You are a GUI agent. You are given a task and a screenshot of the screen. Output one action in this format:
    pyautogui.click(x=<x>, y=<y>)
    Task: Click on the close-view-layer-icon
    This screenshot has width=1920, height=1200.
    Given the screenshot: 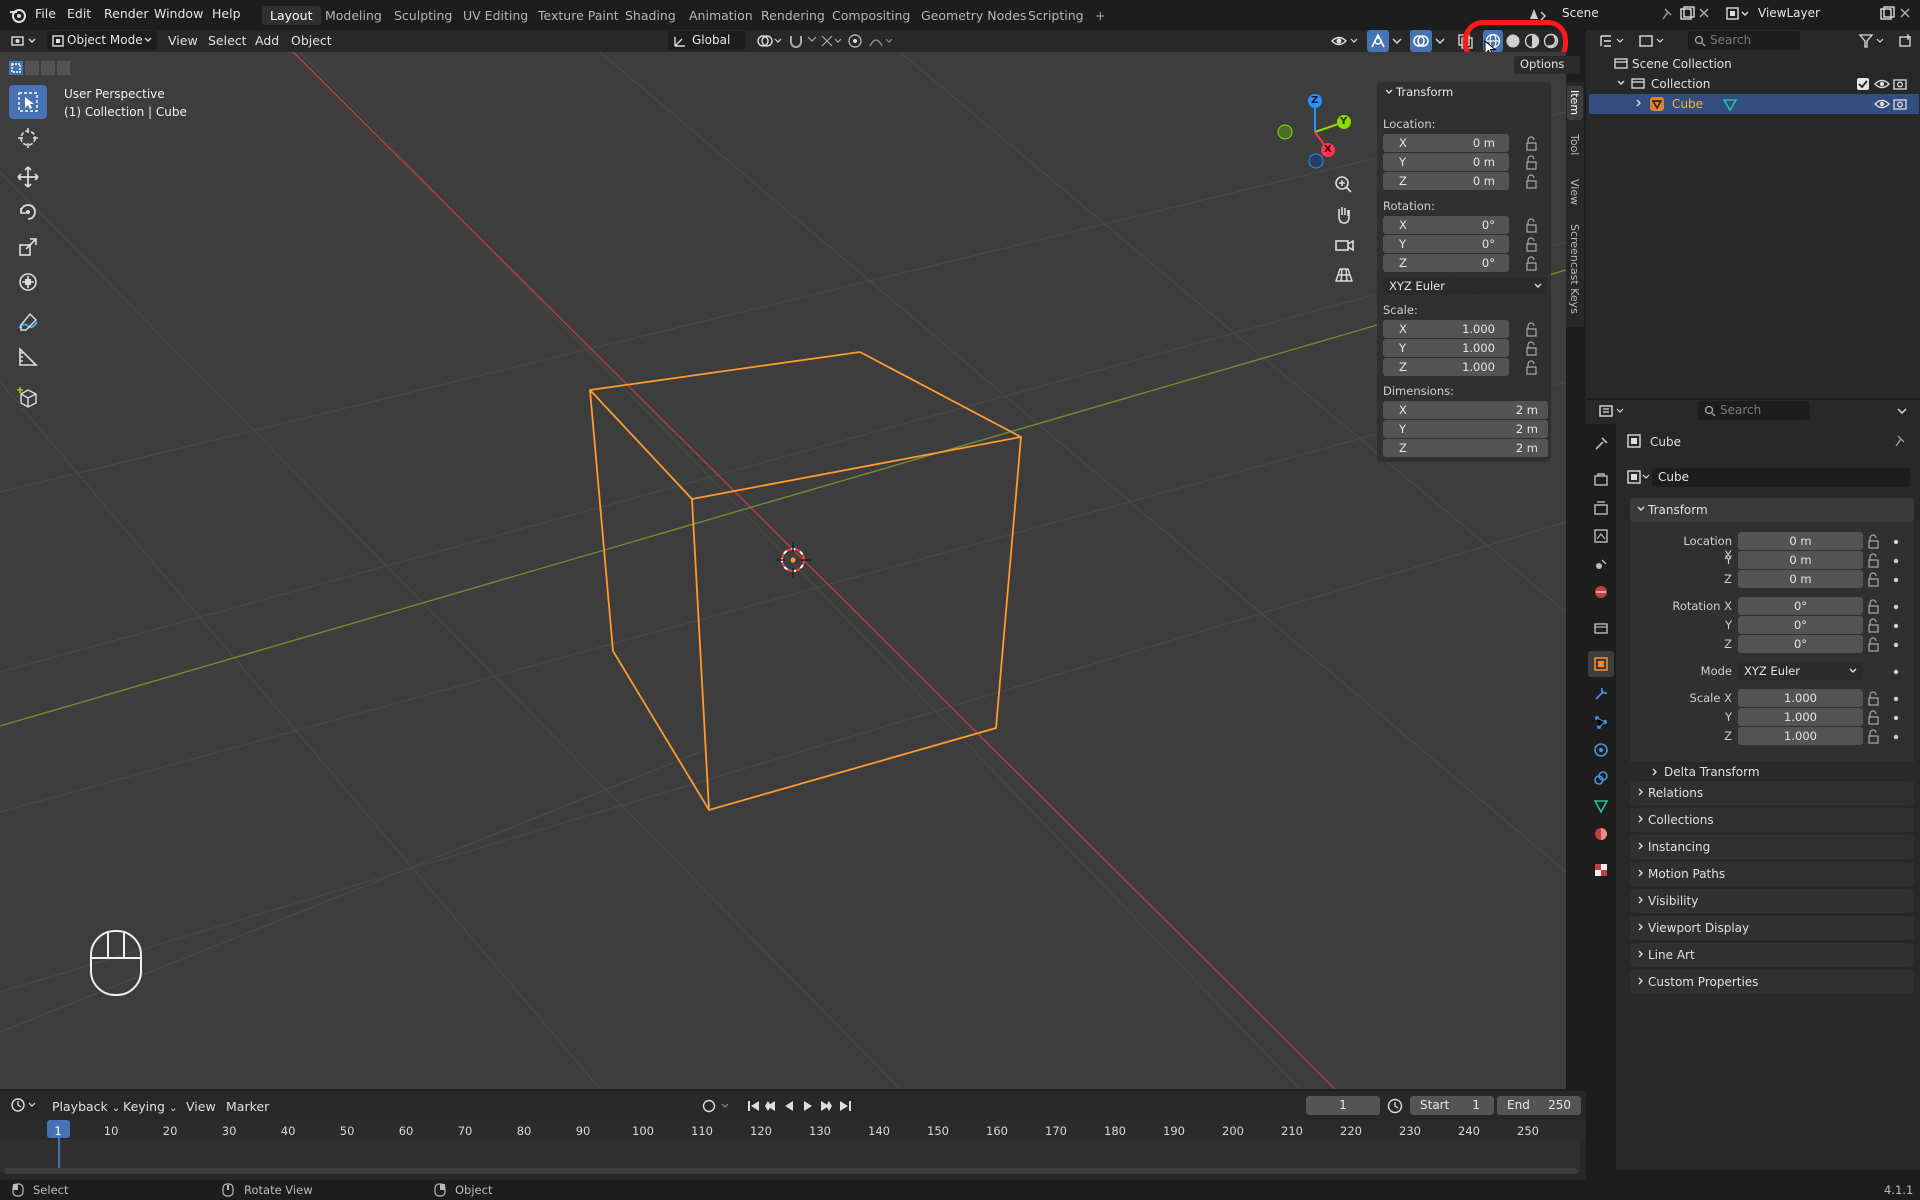 What is the action you would take?
    pyautogui.click(x=1905, y=13)
    